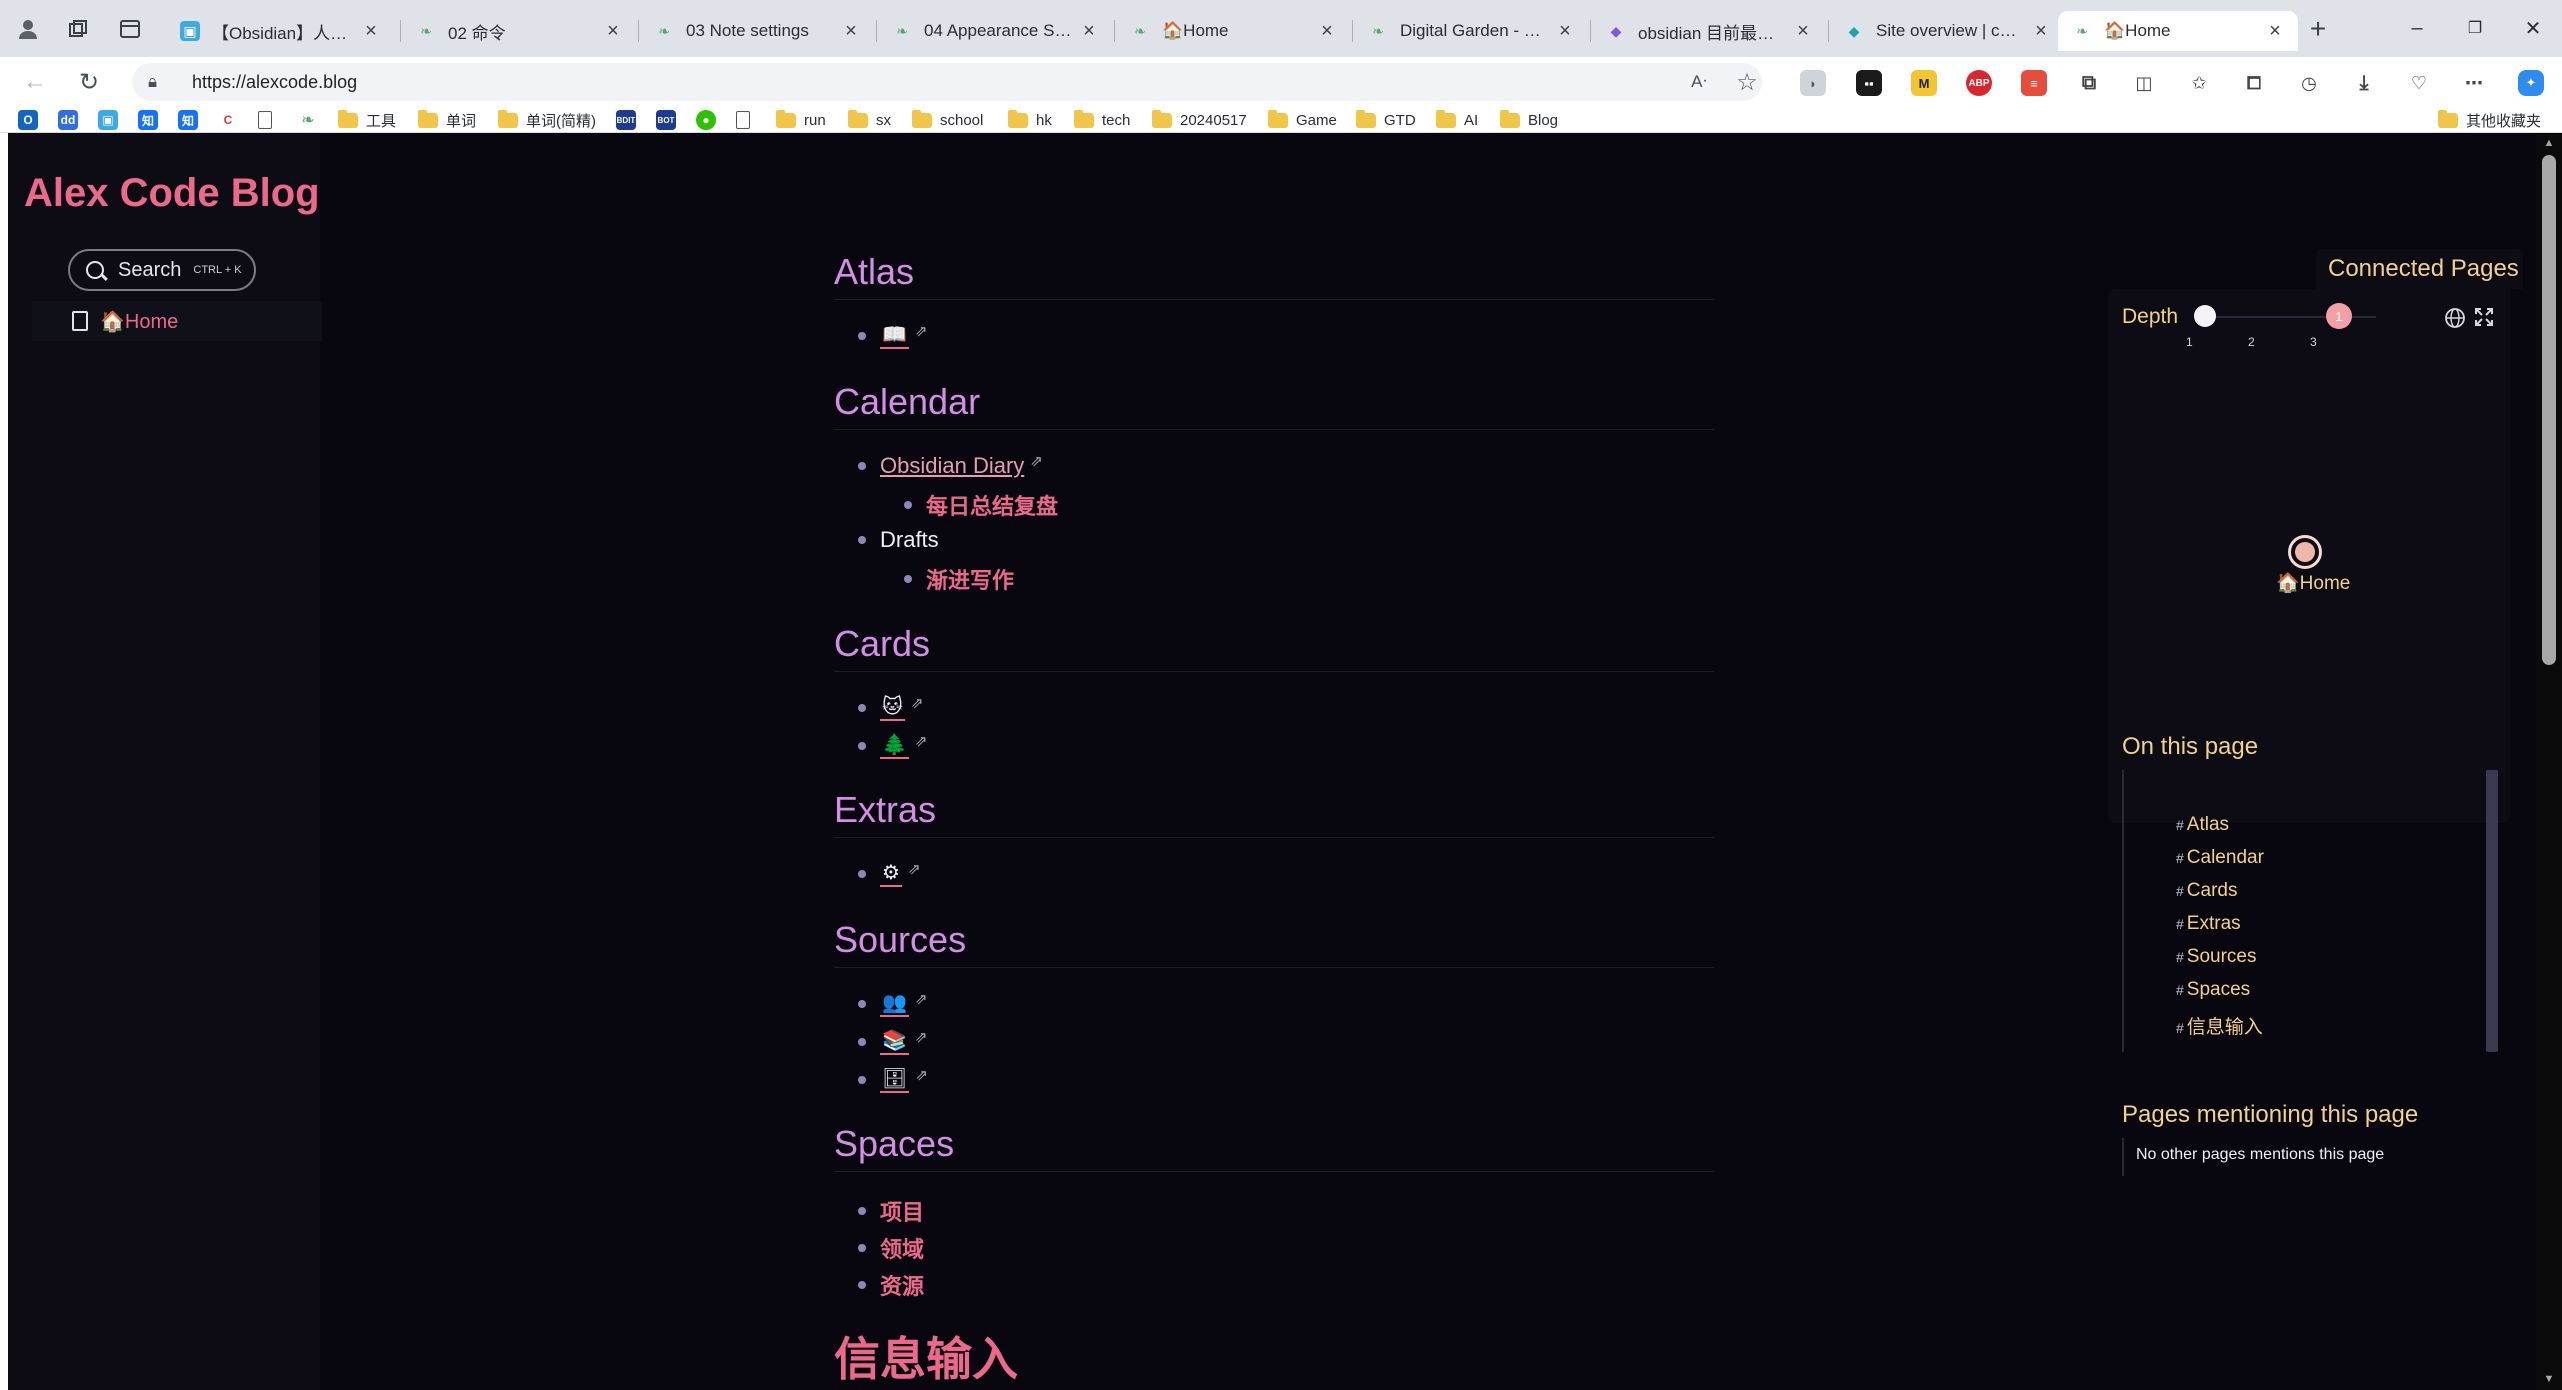  I want to click on address-bar: 🔒︎ https://alexcode.blog, so click(947, 82).